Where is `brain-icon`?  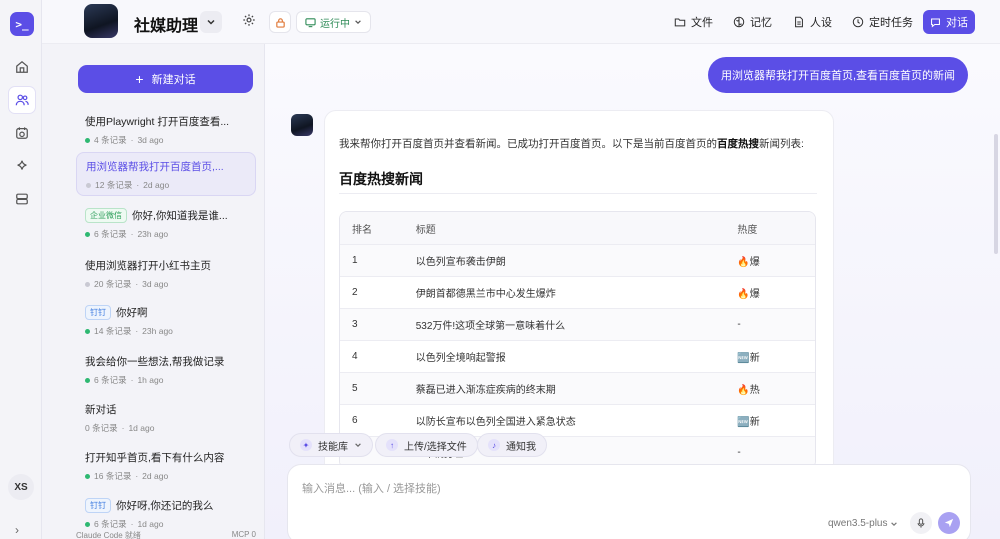
brain-icon is located at coordinates (739, 22).